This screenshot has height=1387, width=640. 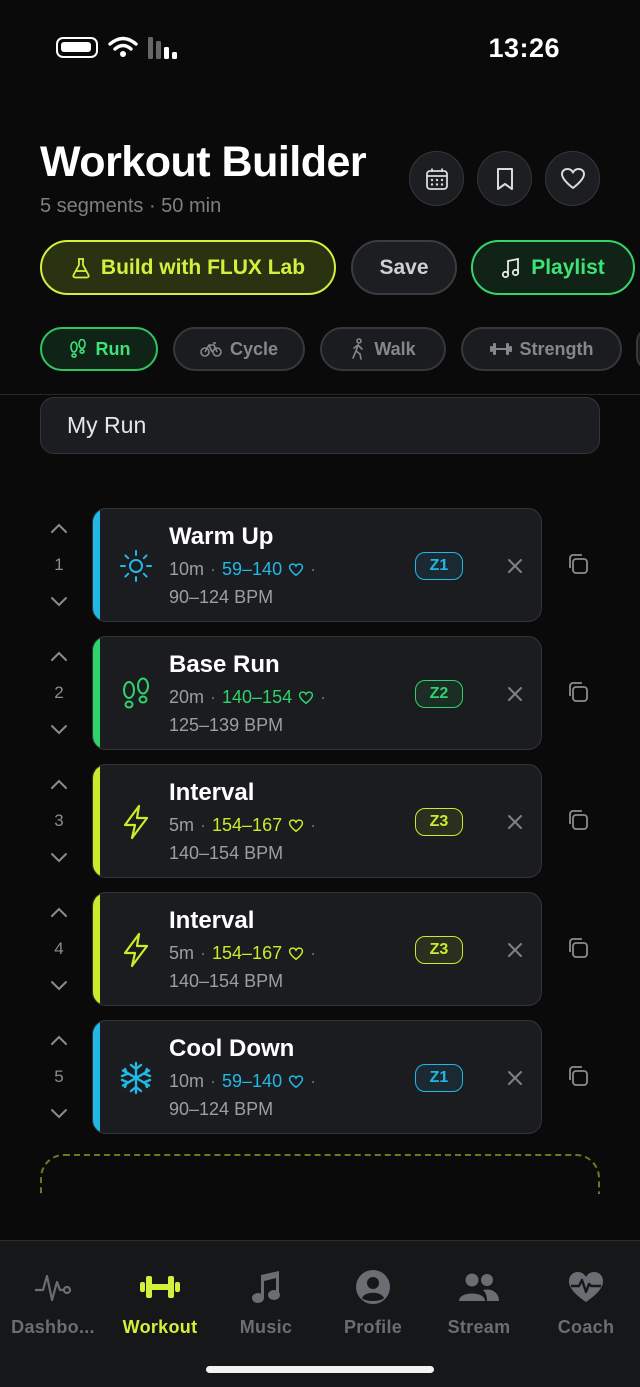 I want to click on page-title: Workout Builder, so click(x=203, y=162).